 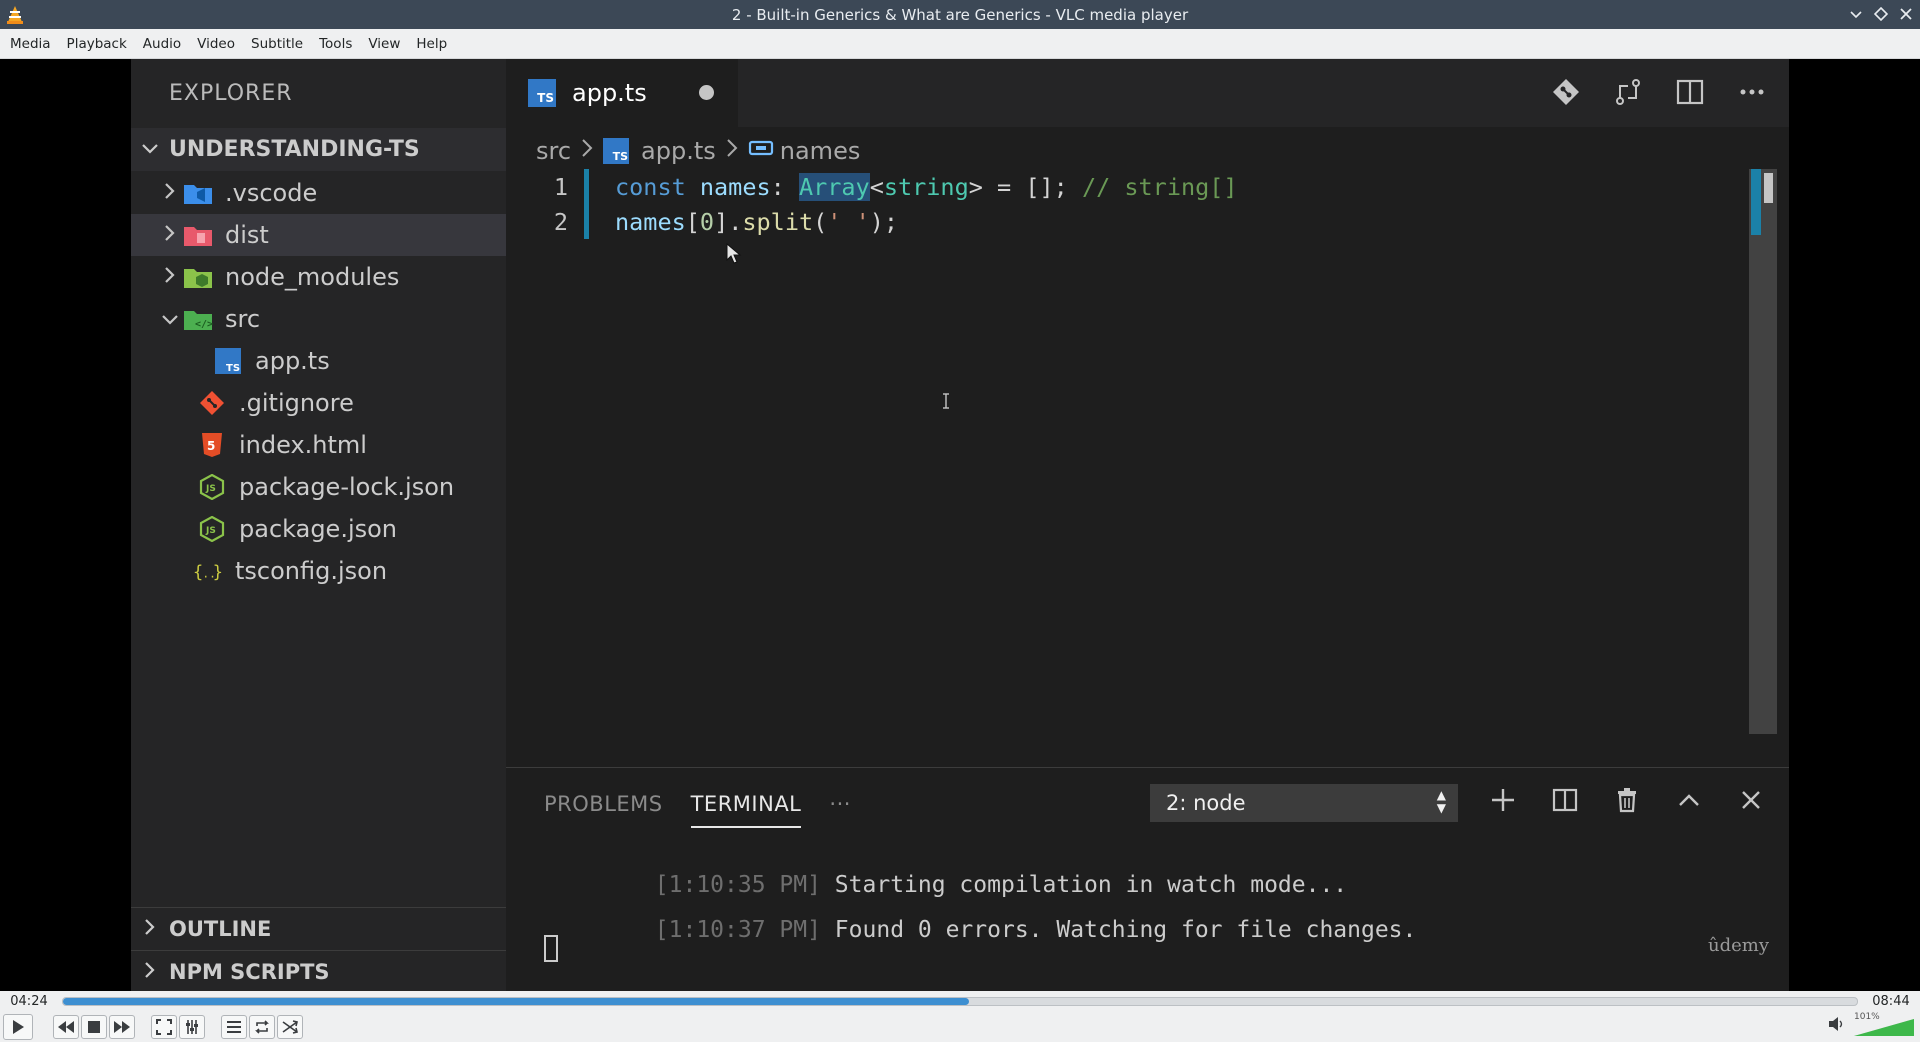 I want to click on tab-terminal: TERMINAL, so click(x=746, y=810).